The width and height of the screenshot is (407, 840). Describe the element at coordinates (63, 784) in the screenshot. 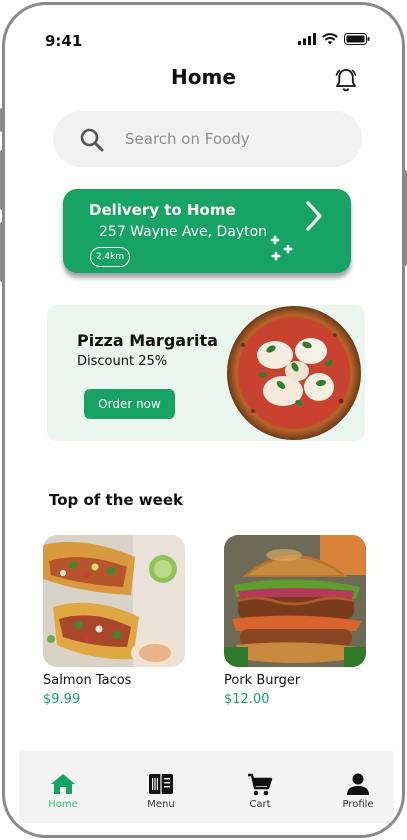

I see `home-icon` at that location.